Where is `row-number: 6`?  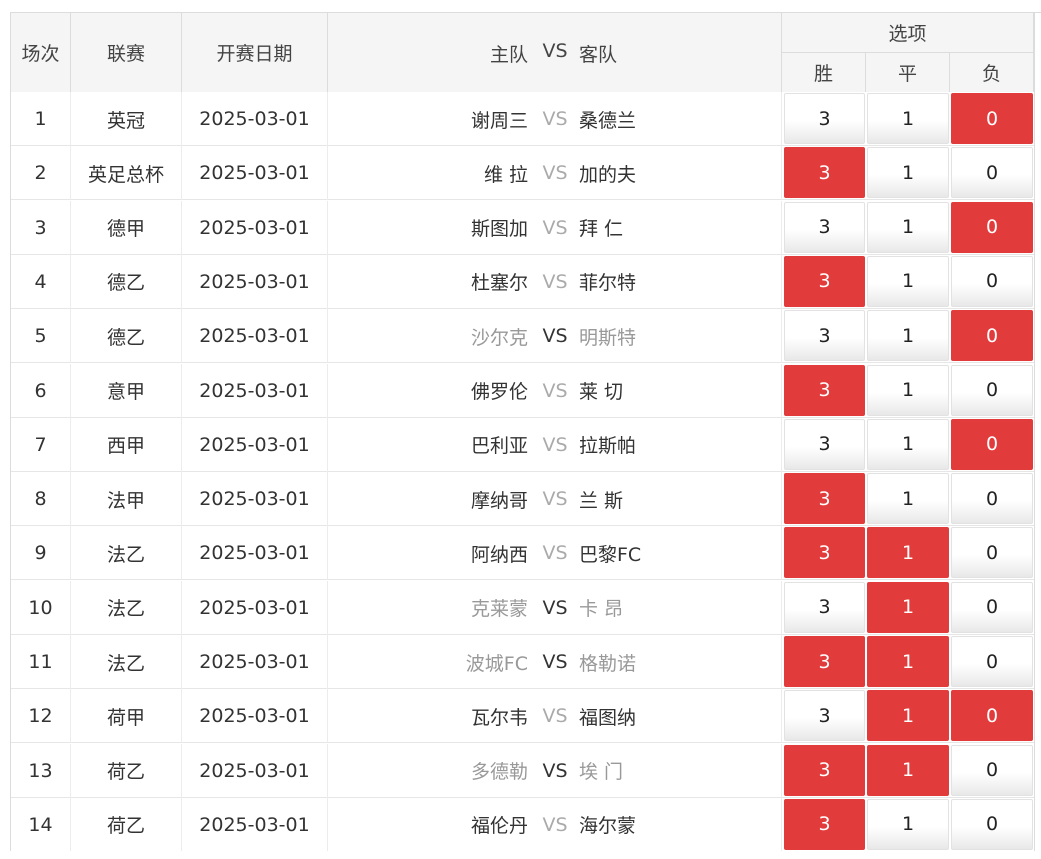
row-number: 6 is located at coordinates (41, 390).